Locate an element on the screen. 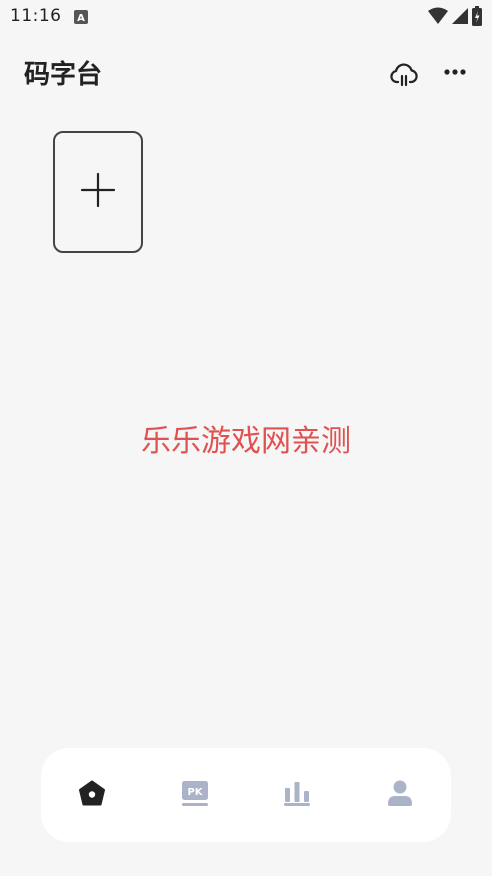 The height and width of the screenshot is (876, 492). bottom-nav: PK is located at coordinates (246, 795).